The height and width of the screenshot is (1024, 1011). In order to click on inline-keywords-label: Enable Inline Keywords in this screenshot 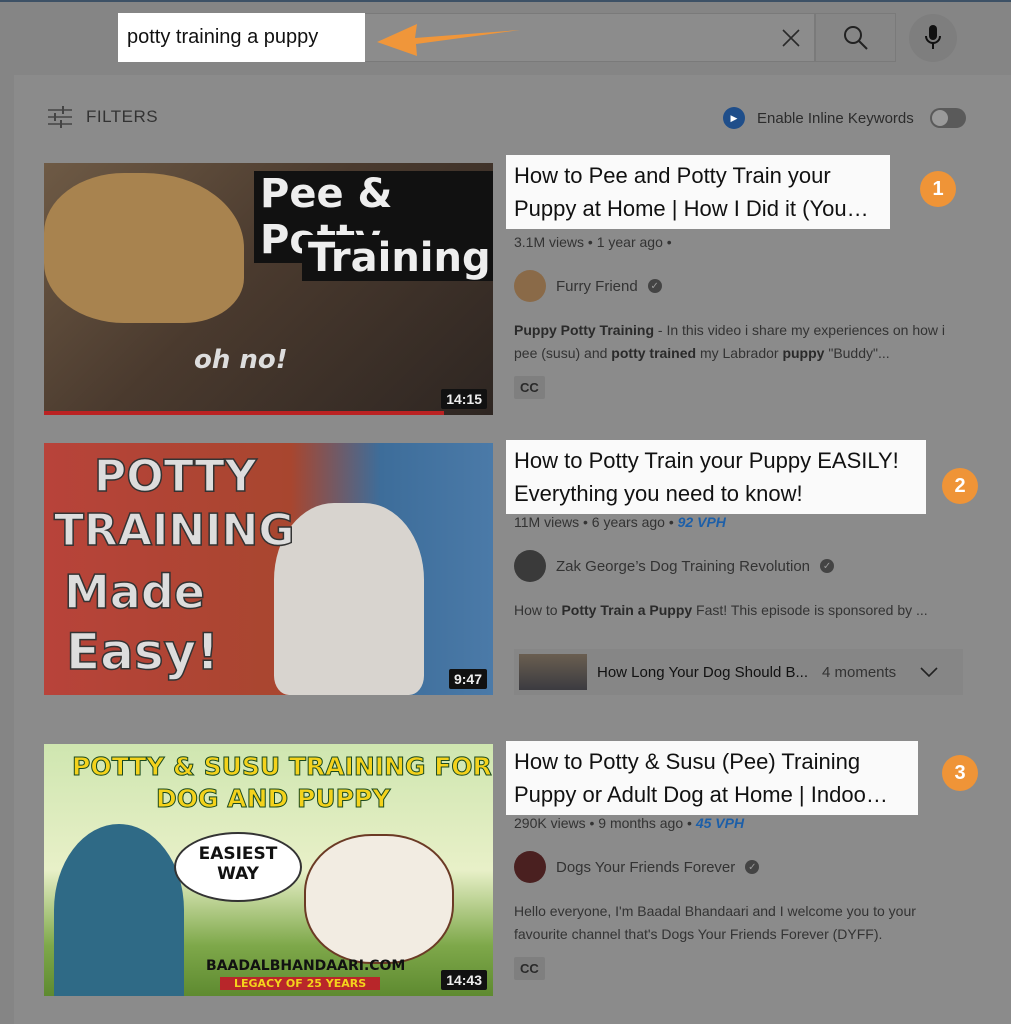, I will do `click(835, 118)`.